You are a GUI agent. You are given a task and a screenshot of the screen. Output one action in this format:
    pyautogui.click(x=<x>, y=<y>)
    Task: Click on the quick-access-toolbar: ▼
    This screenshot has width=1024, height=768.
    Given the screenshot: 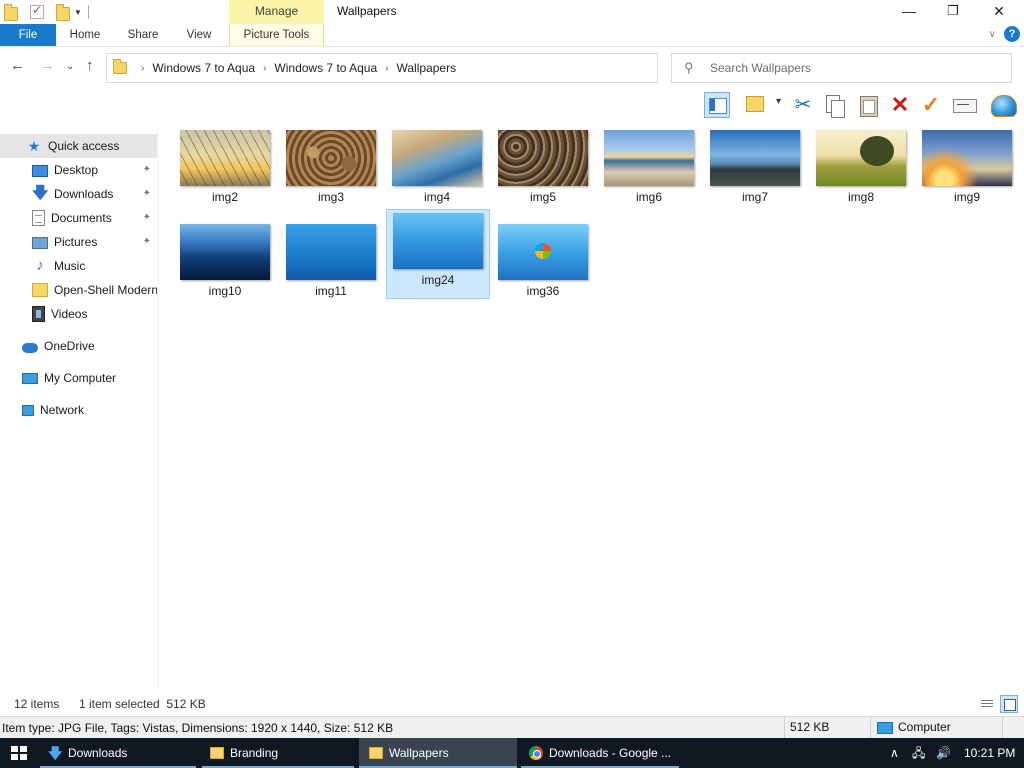 What is the action you would take?
    pyautogui.click(x=44, y=12)
    